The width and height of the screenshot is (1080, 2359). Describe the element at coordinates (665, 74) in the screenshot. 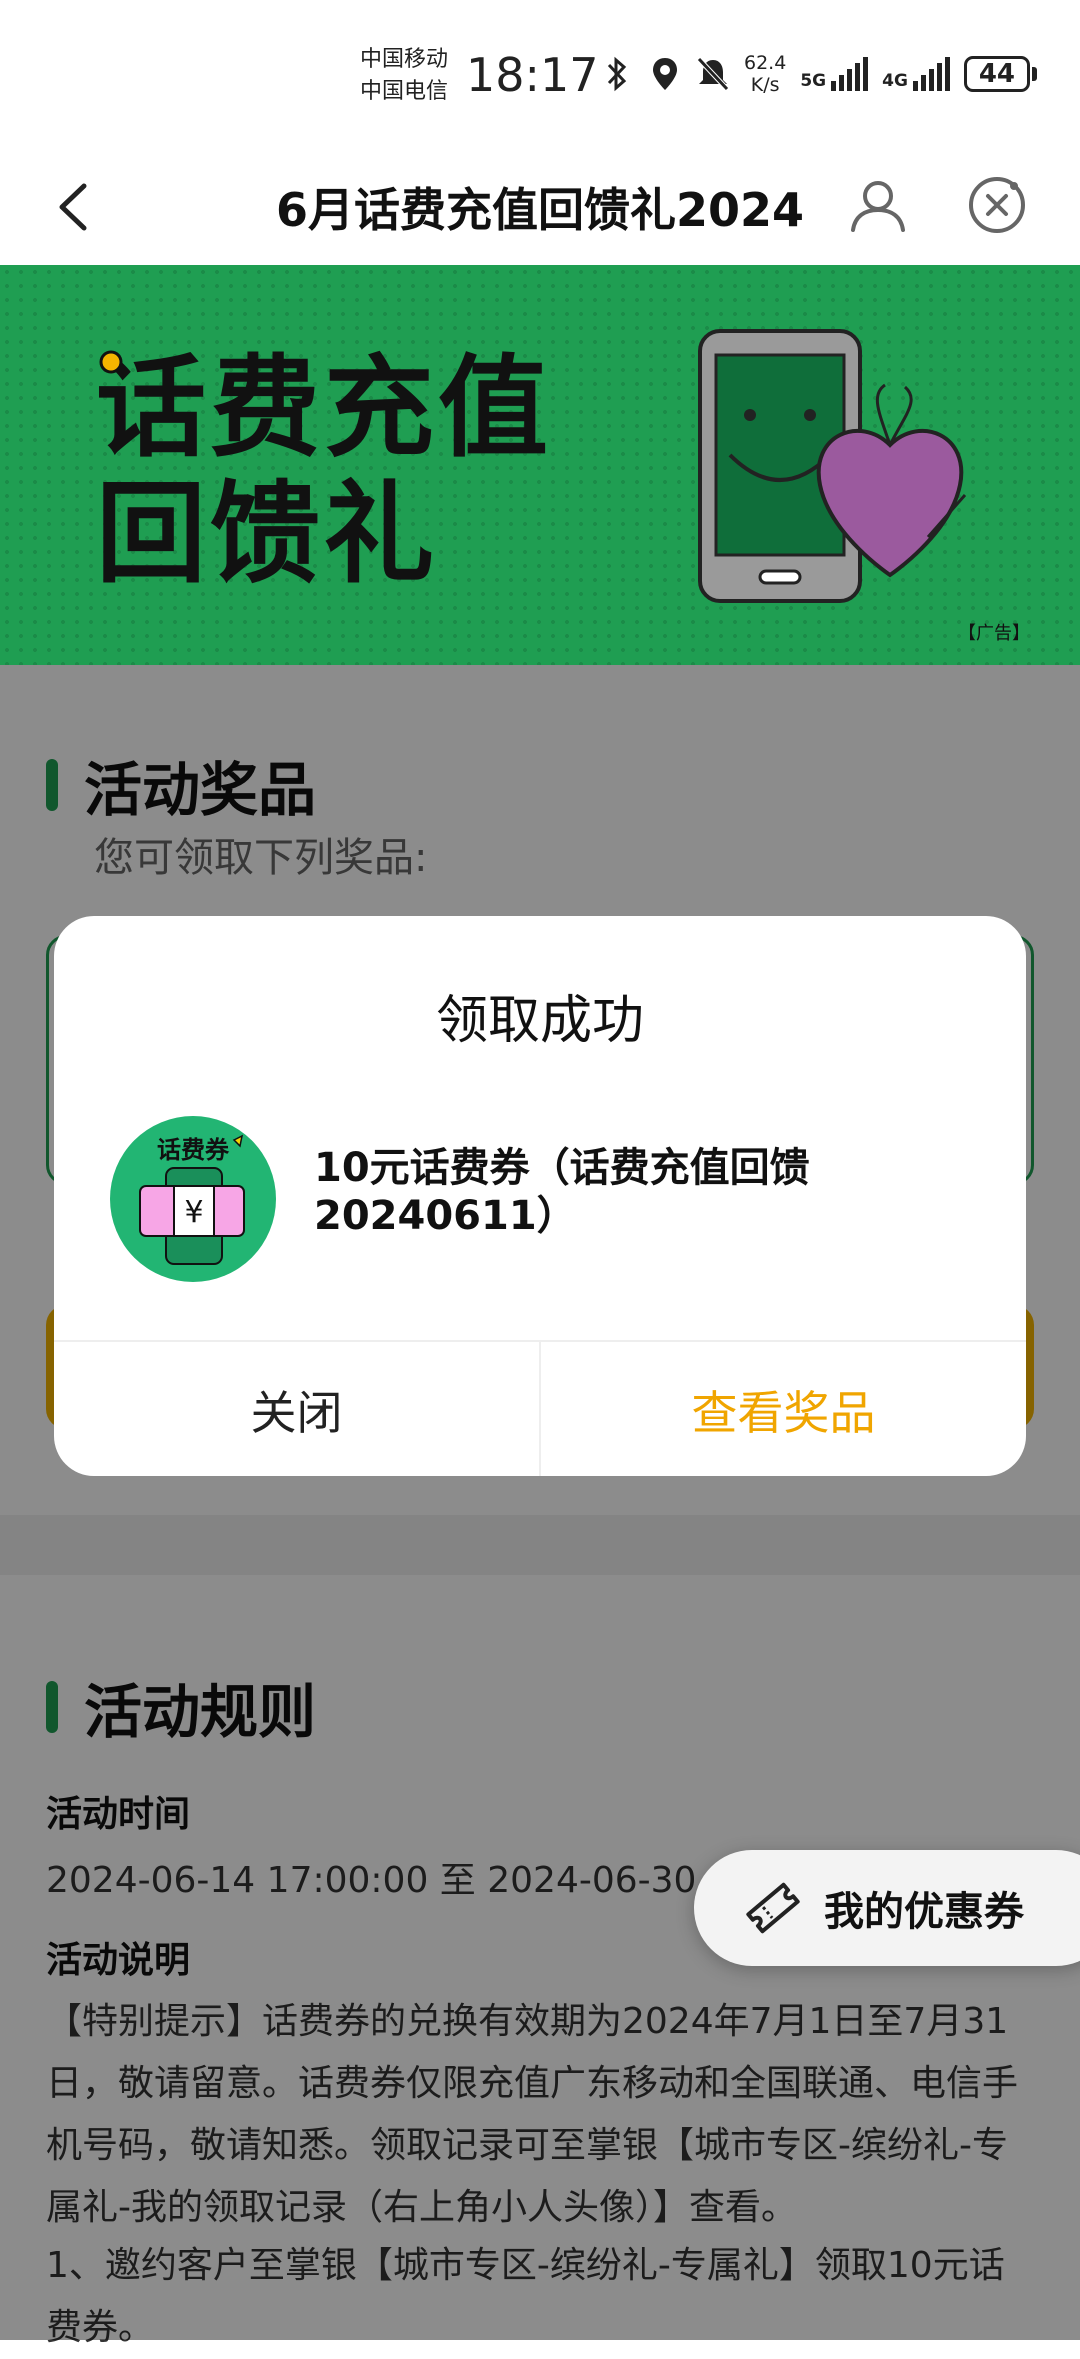

I see `location-icon` at that location.